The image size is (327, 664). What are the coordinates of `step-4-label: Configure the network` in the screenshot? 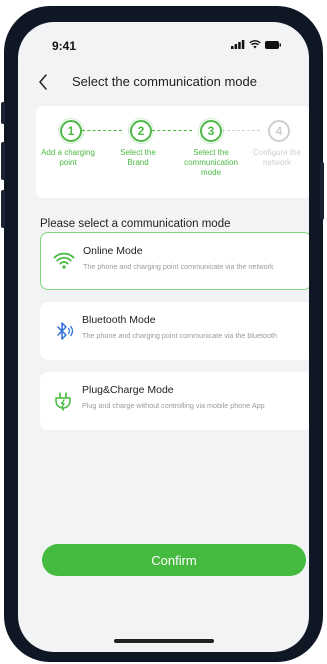 It's located at (277, 157).